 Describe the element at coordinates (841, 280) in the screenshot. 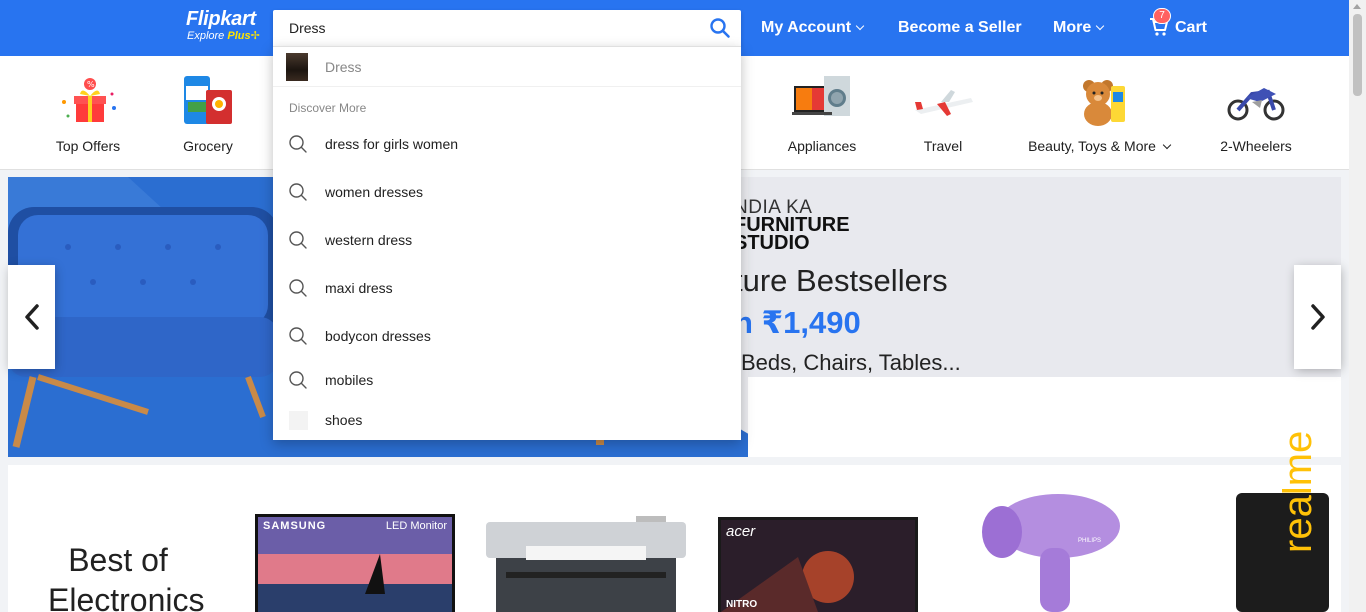

I see `banner-line3: ture Bestsellers` at that location.